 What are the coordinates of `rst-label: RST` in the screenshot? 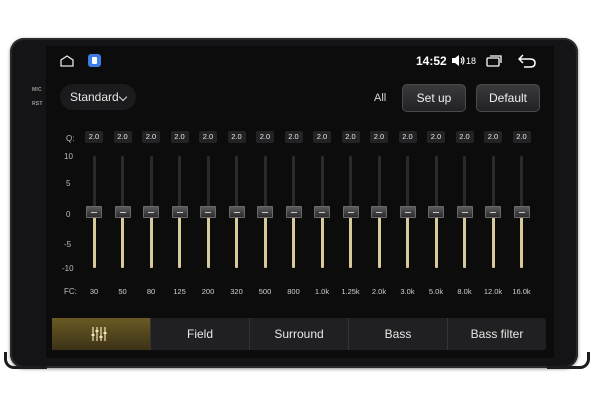 It's located at (37, 104).